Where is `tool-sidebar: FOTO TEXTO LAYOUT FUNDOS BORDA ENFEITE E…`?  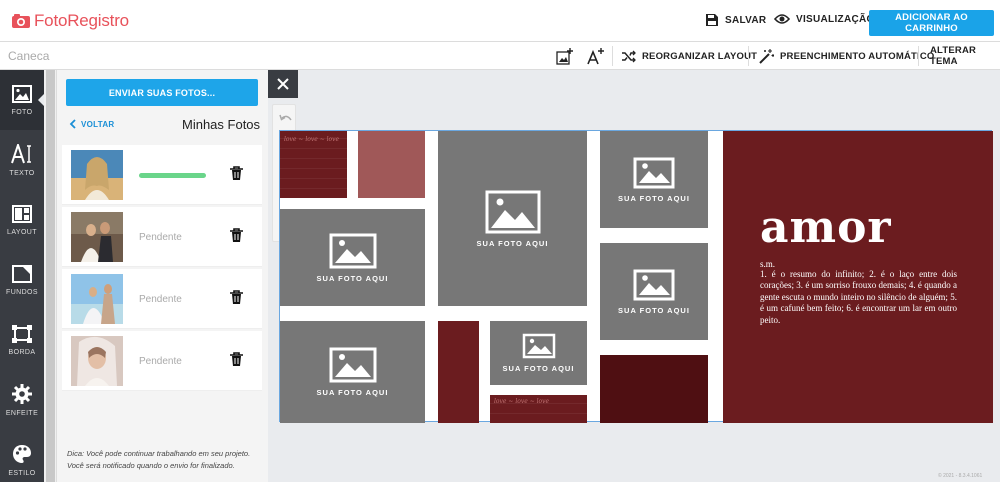
tool-sidebar: FOTO TEXTO LAYOUT FUNDOS BORDA ENFEITE E… is located at coordinates (22, 276).